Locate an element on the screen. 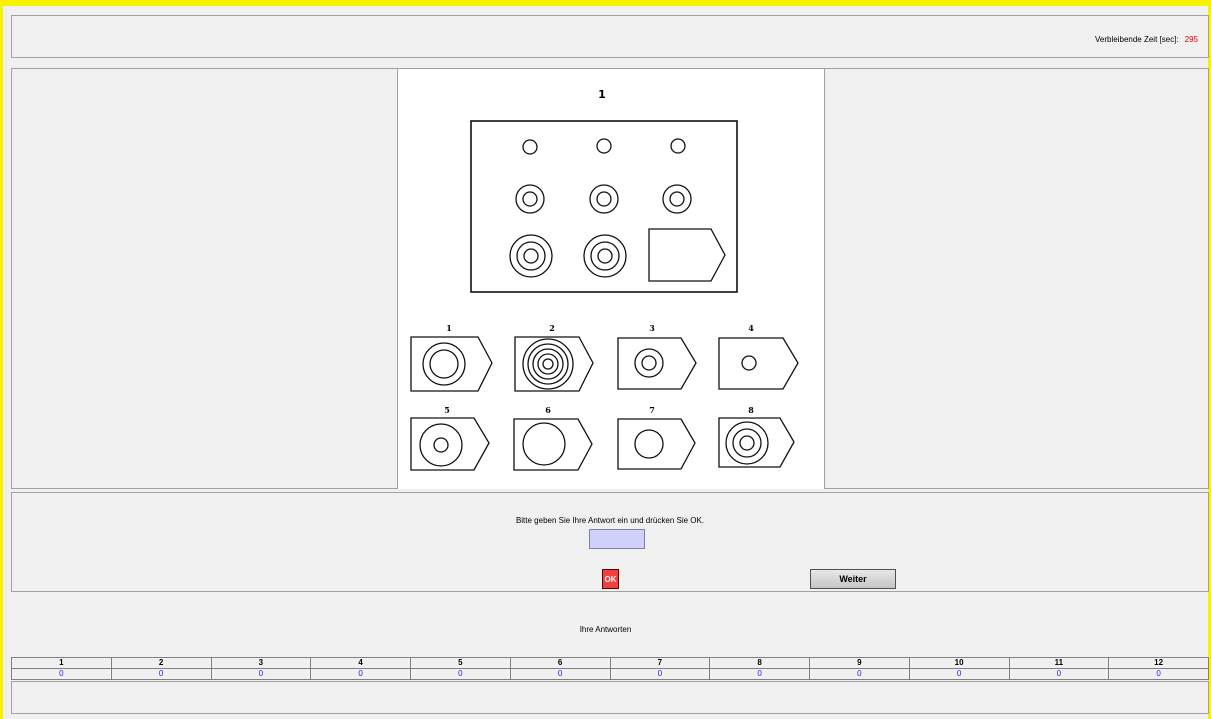  option-number-5: 5 is located at coordinates (447, 410).